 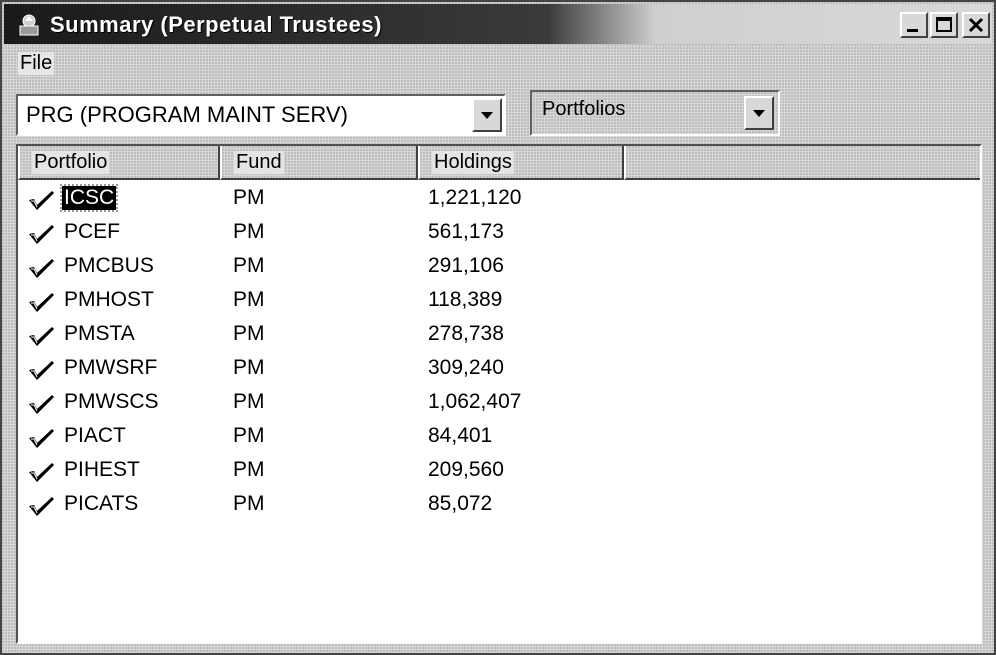 What do you see at coordinates (460, 435) in the screenshot?
I see `cell-holdings: 84,401` at bounding box center [460, 435].